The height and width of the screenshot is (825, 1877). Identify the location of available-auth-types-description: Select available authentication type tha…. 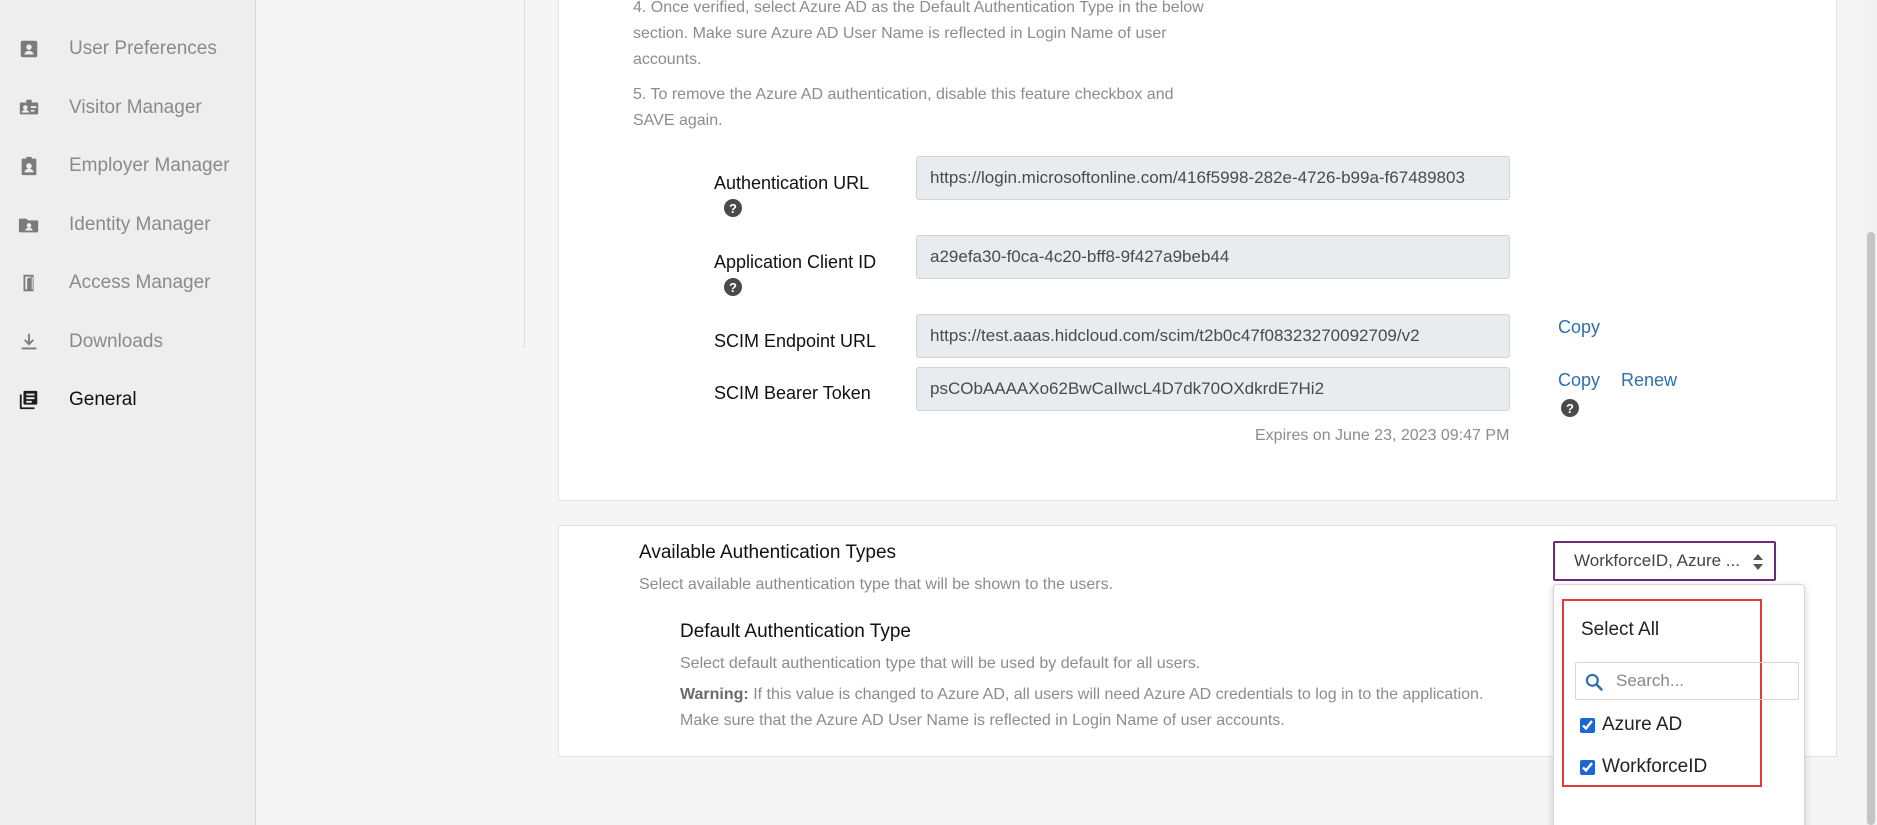
(876, 584).